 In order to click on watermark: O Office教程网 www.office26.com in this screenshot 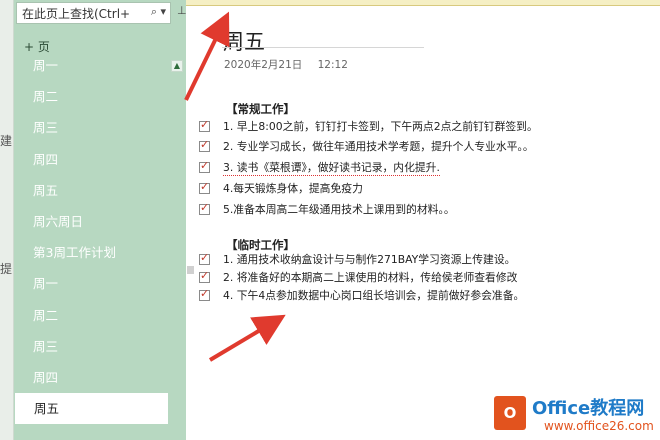, I will do `click(577, 416)`.